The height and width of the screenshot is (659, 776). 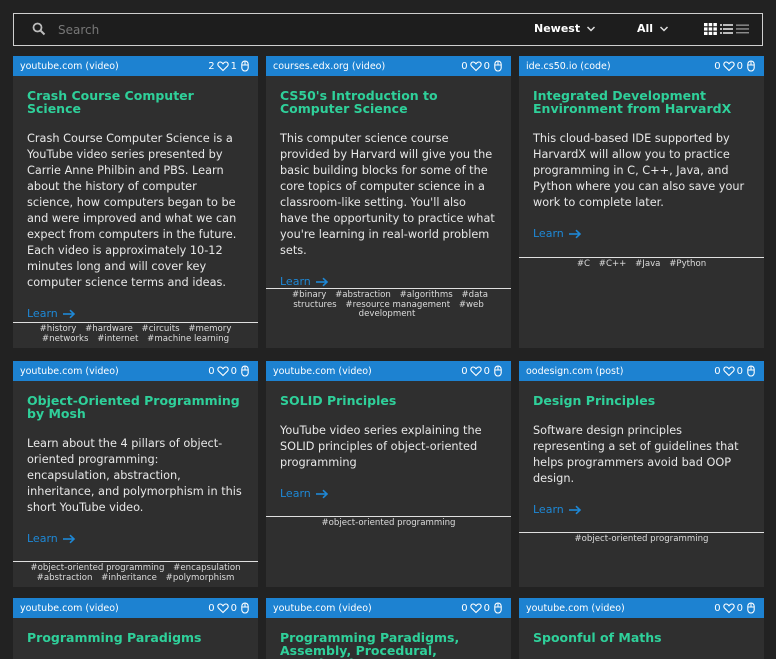 What do you see at coordinates (117, 339) in the screenshot?
I see `tag: #internet` at bounding box center [117, 339].